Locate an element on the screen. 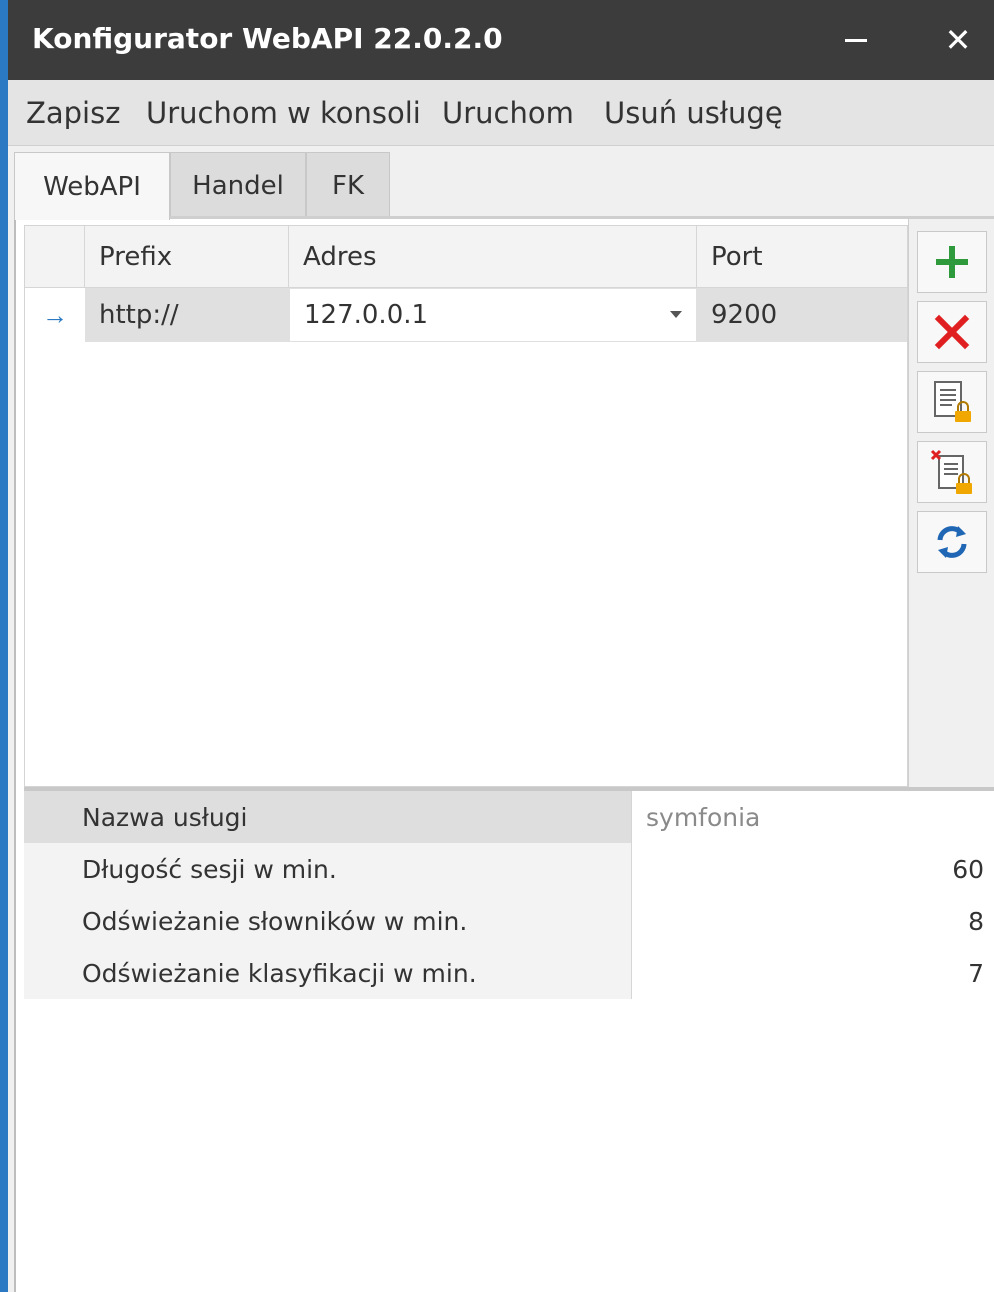  table-row: → http:// 127.0.0.1 9200 is located at coordinates (466, 315).